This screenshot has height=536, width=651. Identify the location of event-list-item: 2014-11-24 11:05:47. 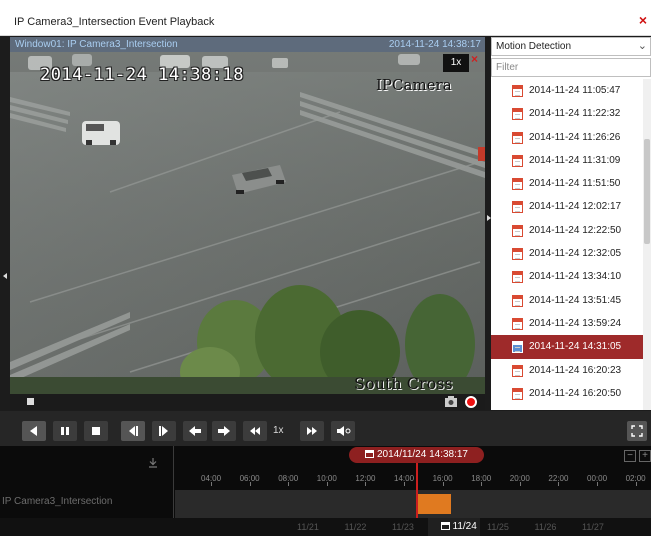
(567, 90).